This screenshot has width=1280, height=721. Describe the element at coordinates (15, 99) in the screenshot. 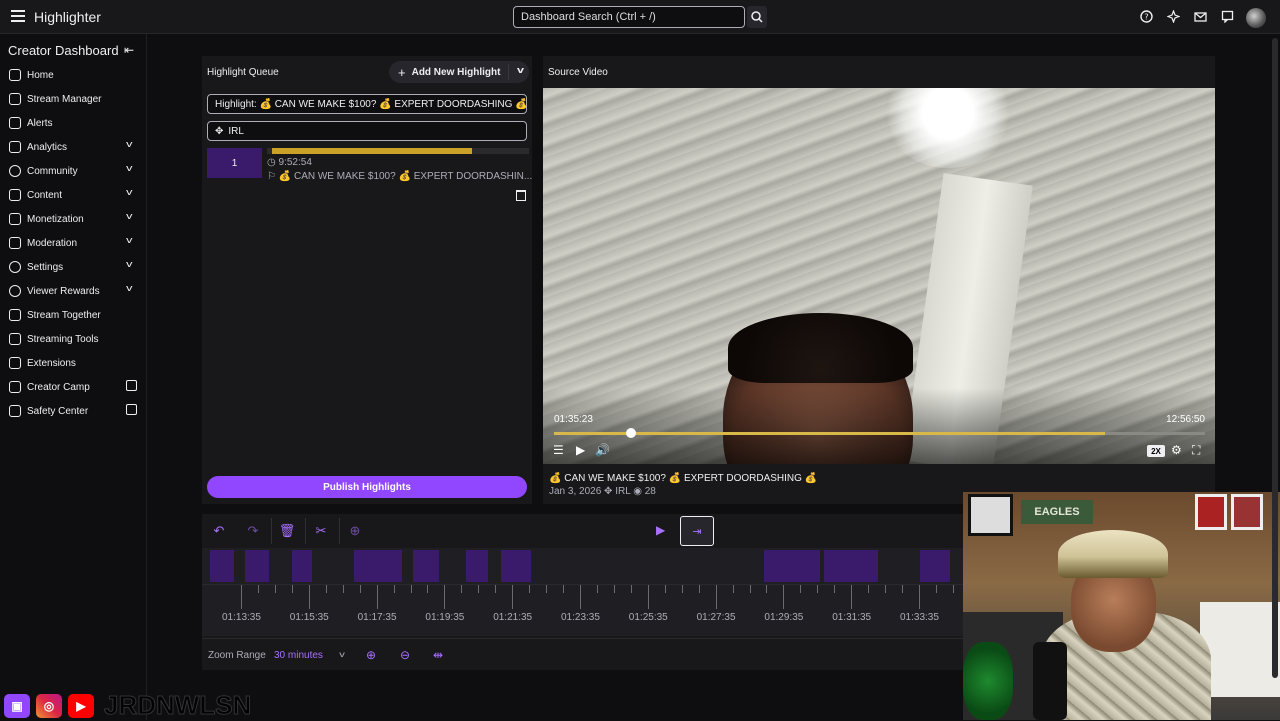

I see `stream-manager-icon` at that location.